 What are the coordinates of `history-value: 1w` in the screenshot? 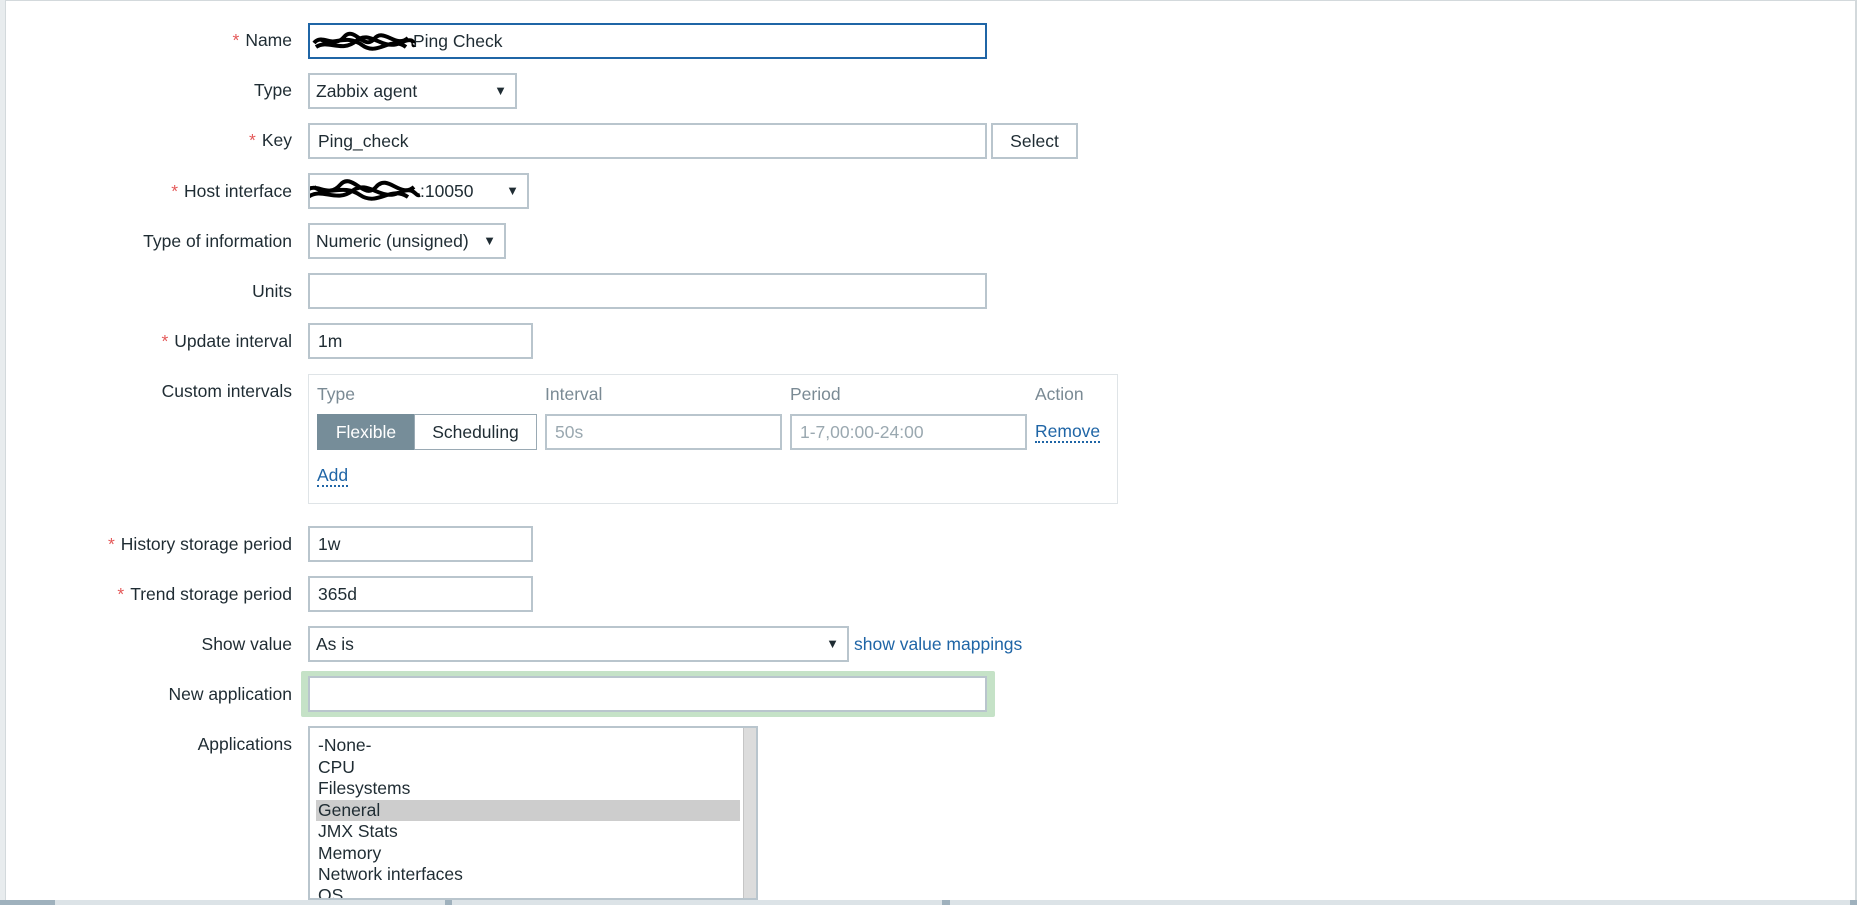 It's located at (329, 544).